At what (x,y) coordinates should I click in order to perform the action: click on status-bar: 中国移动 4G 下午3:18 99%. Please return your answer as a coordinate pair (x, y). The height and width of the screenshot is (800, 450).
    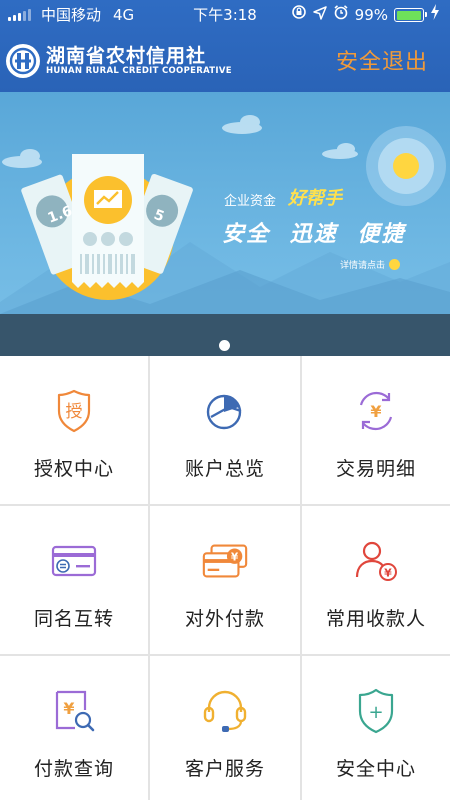
    Looking at the image, I should click on (225, 15).